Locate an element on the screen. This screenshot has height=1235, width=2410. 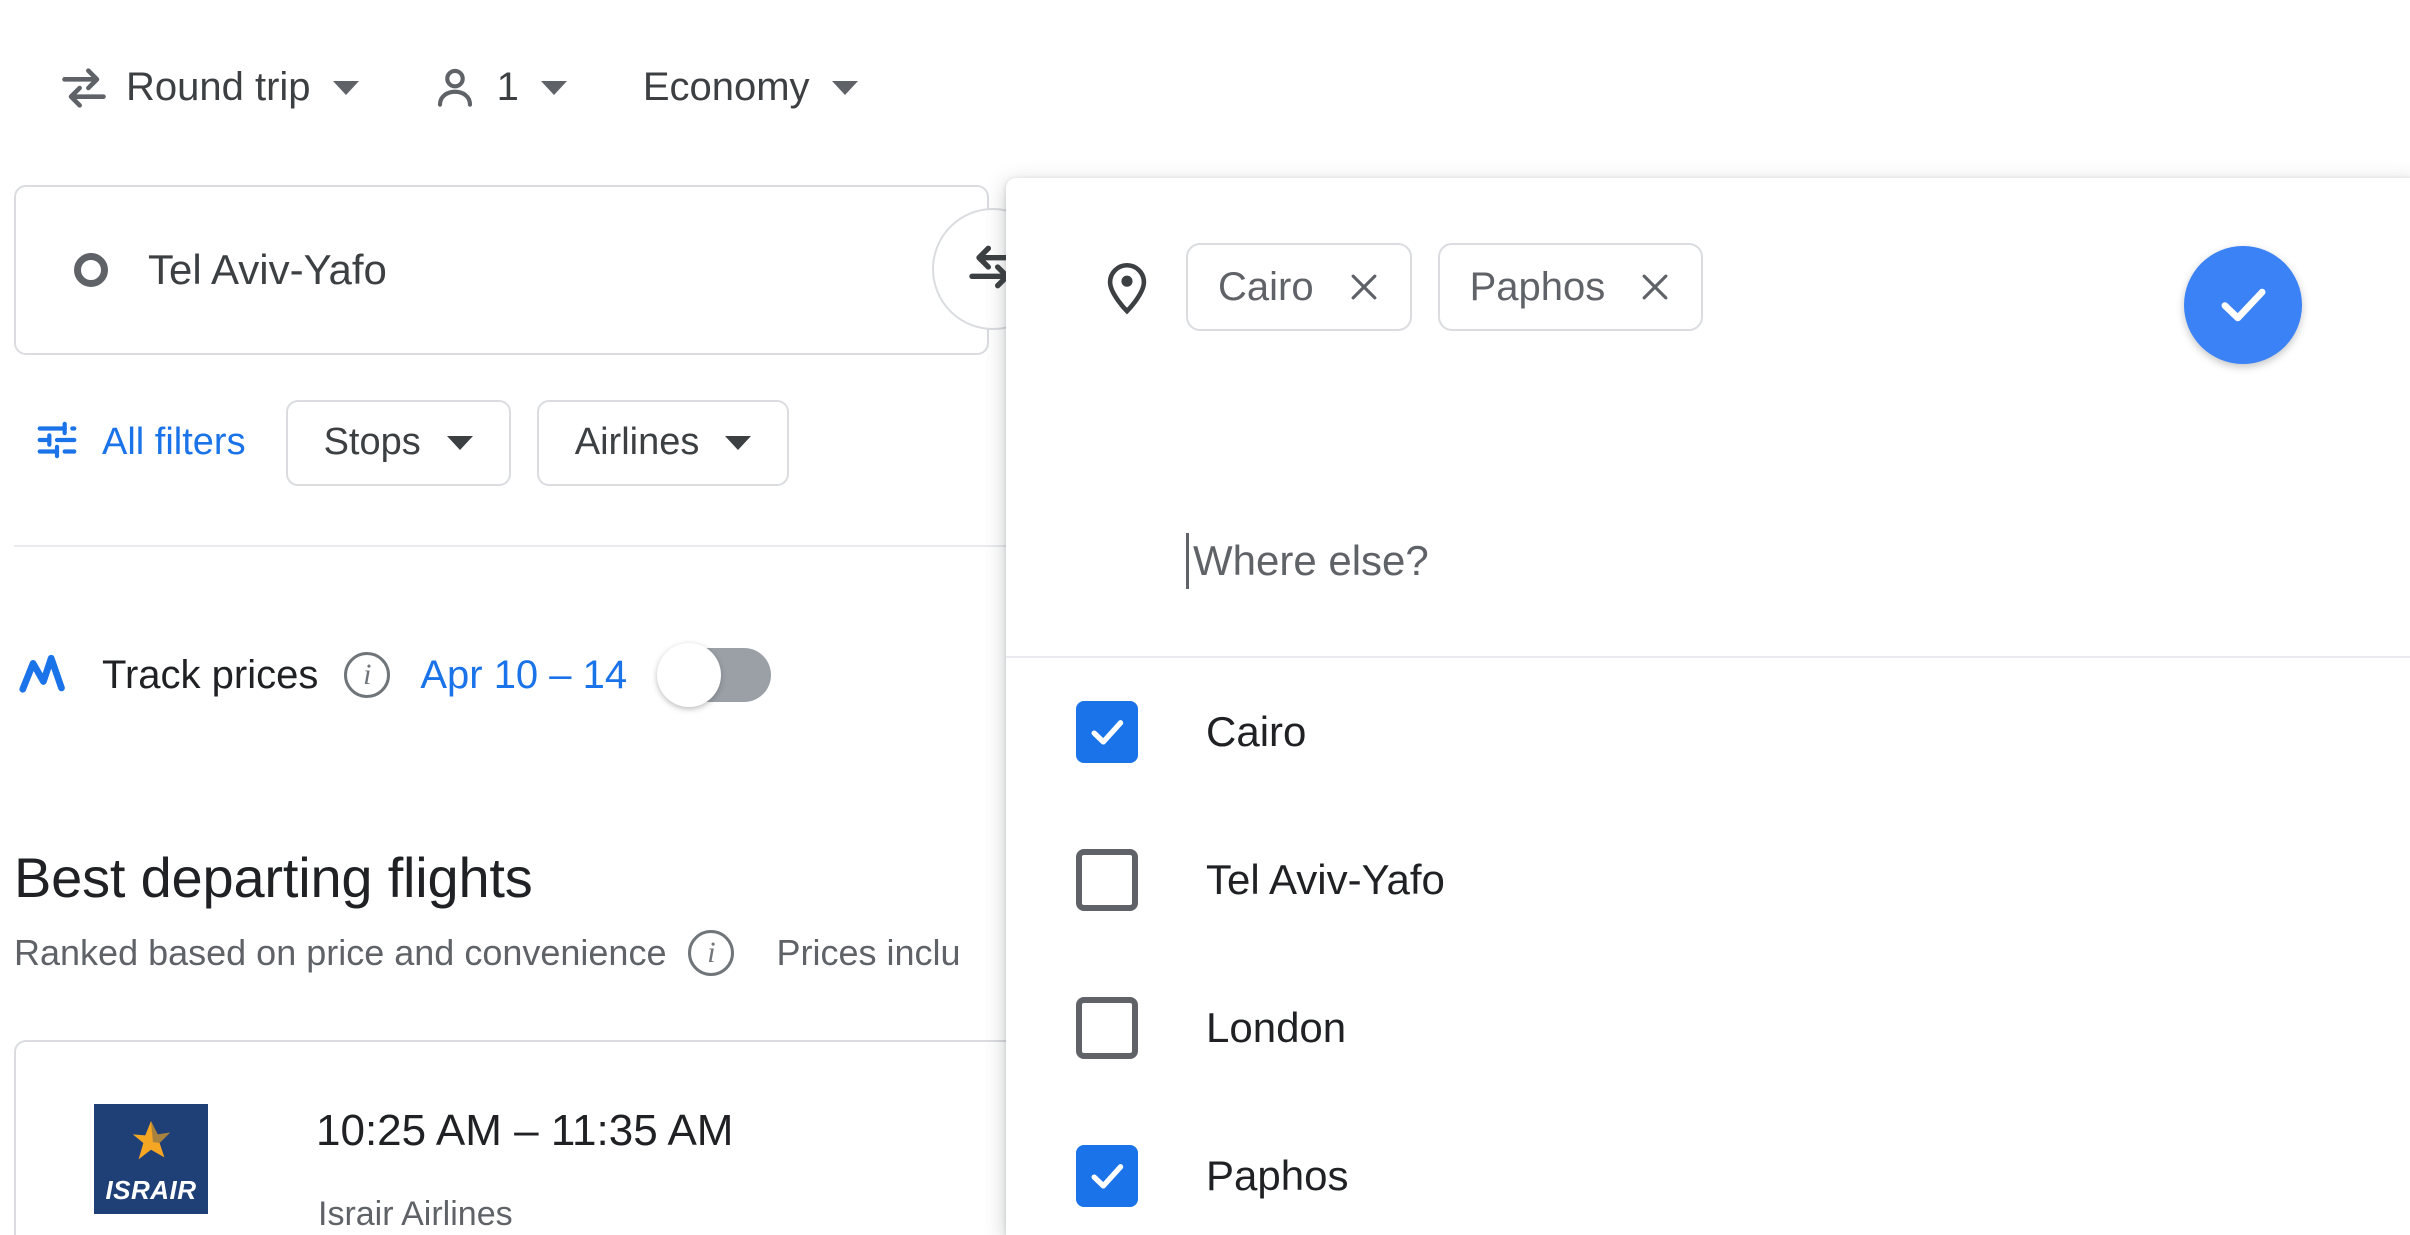
filter-chip-stops-label: Stops is located at coordinates (372, 442).